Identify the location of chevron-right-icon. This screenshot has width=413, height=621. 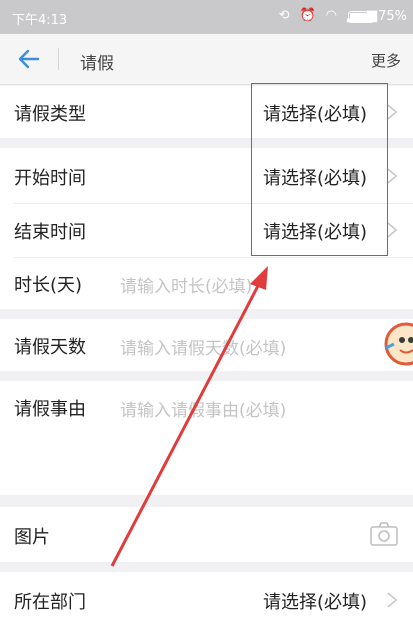
(392, 600).